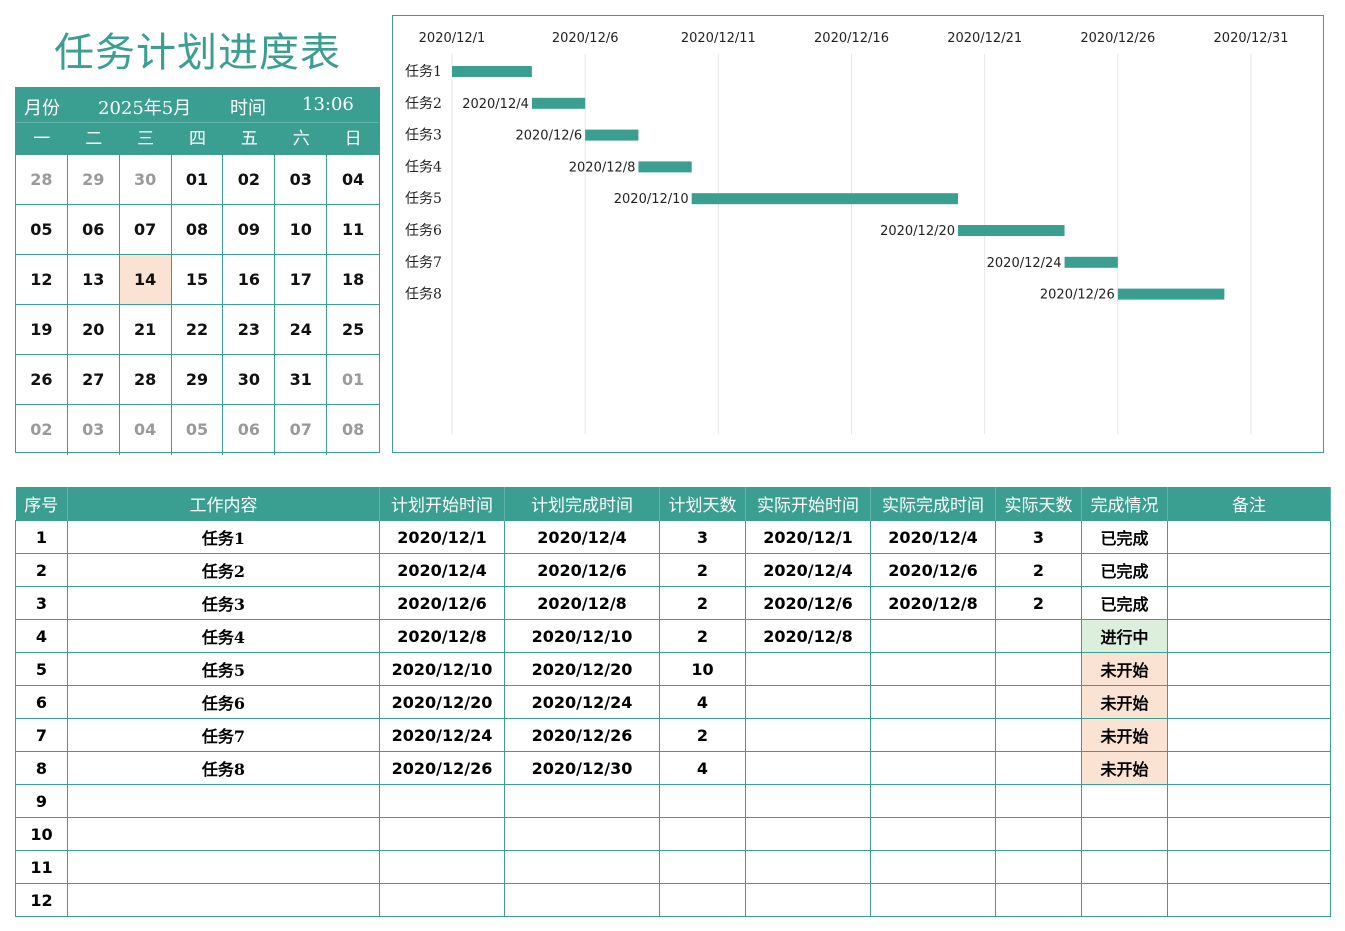 The height and width of the screenshot is (931, 1345). Describe the element at coordinates (145, 180) in the screenshot. I see `calendar-day: 30` at that location.